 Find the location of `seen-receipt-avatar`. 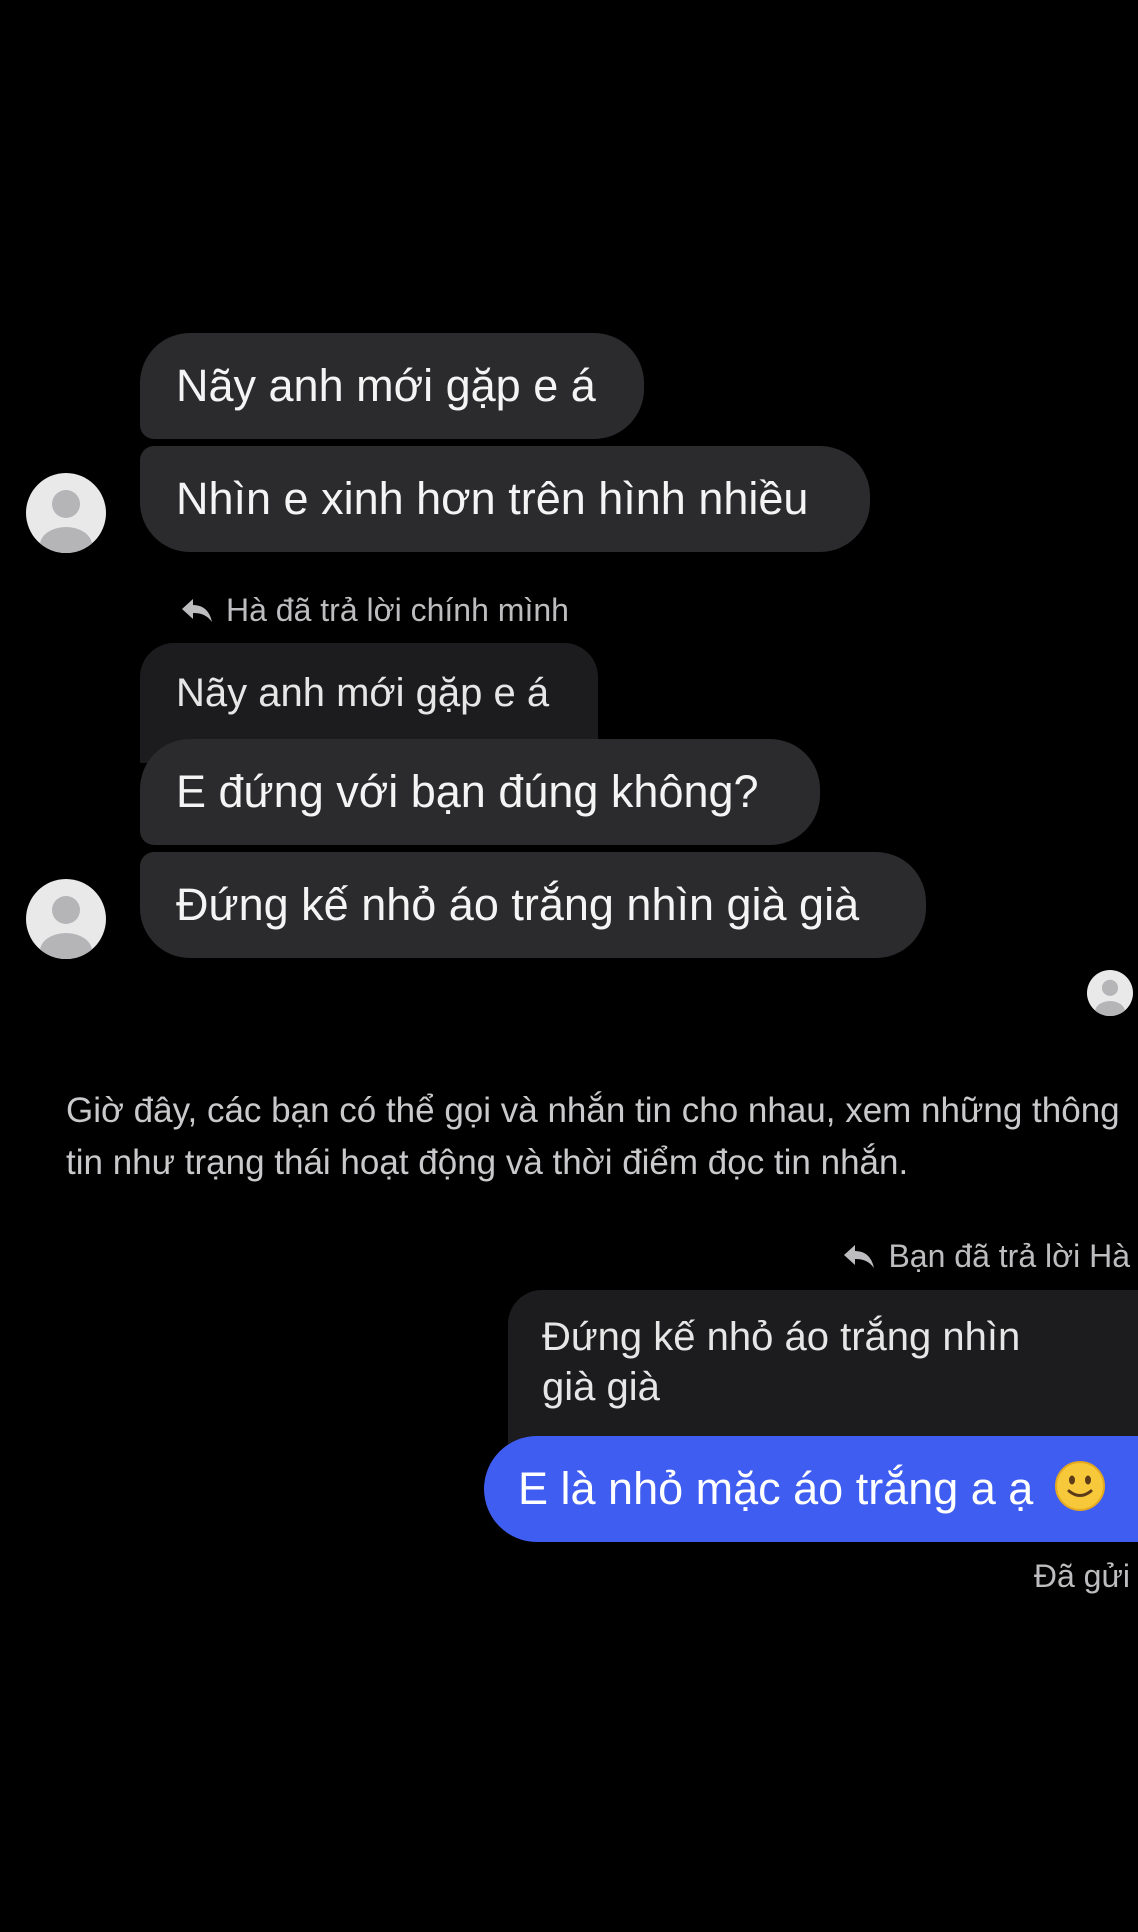

seen-receipt-avatar is located at coordinates (1110, 993).